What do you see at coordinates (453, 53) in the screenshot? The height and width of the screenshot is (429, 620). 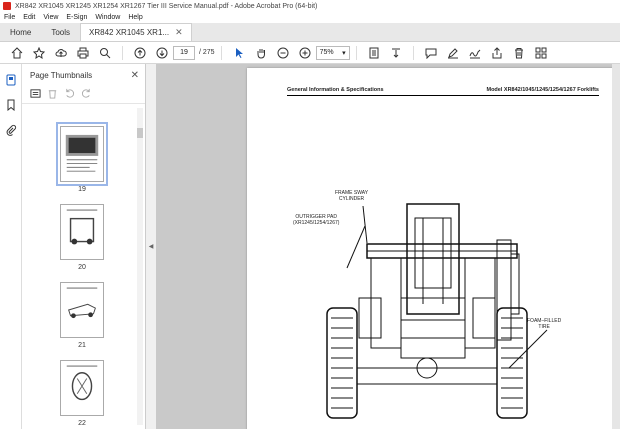 I see `highlight-pen-icon` at bounding box center [453, 53].